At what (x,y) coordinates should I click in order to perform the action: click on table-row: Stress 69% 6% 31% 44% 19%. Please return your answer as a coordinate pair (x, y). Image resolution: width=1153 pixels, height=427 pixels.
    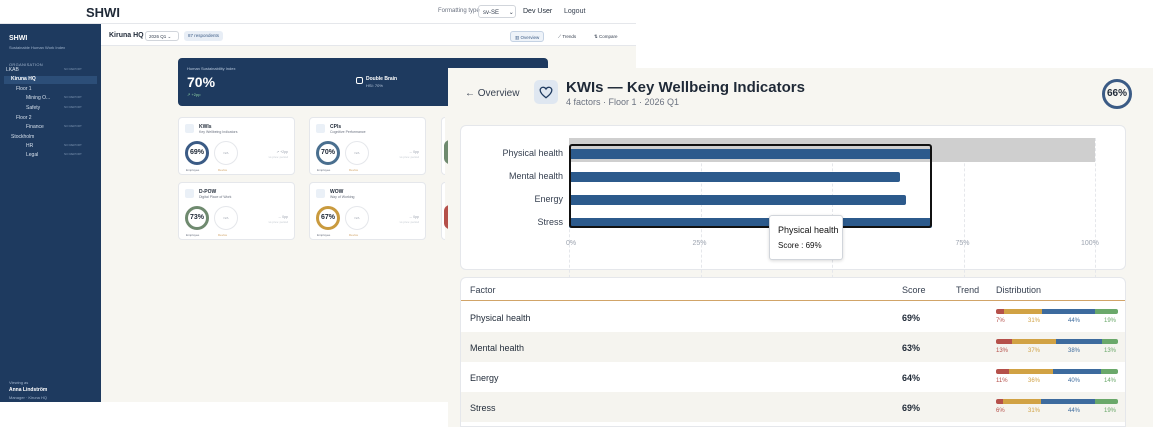
    Looking at the image, I should click on (793, 407).